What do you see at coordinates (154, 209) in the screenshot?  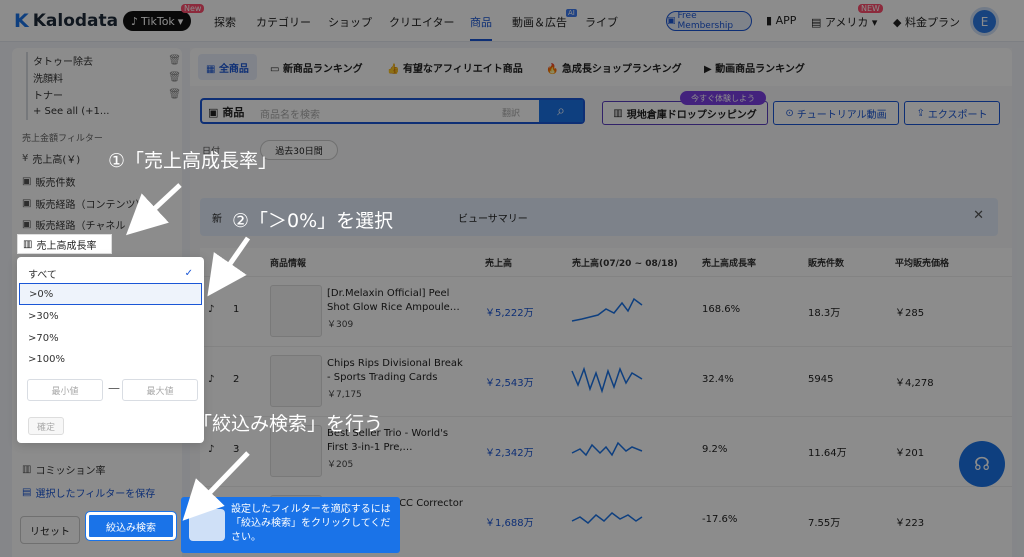 I see `arrow-step1` at bounding box center [154, 209].